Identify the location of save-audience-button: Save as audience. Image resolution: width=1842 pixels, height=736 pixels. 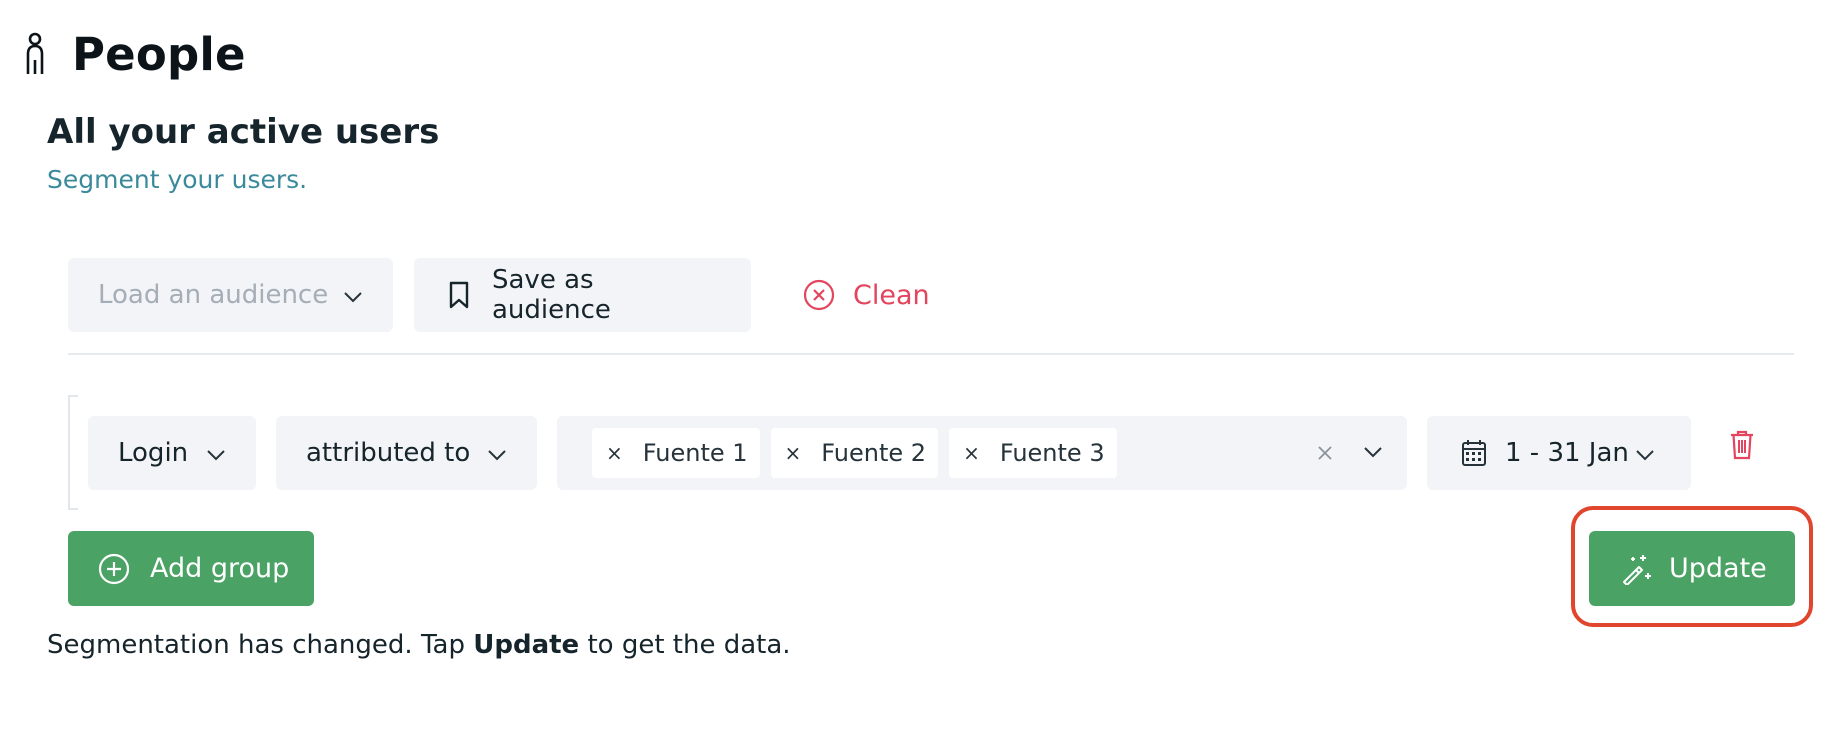
(582, 295).